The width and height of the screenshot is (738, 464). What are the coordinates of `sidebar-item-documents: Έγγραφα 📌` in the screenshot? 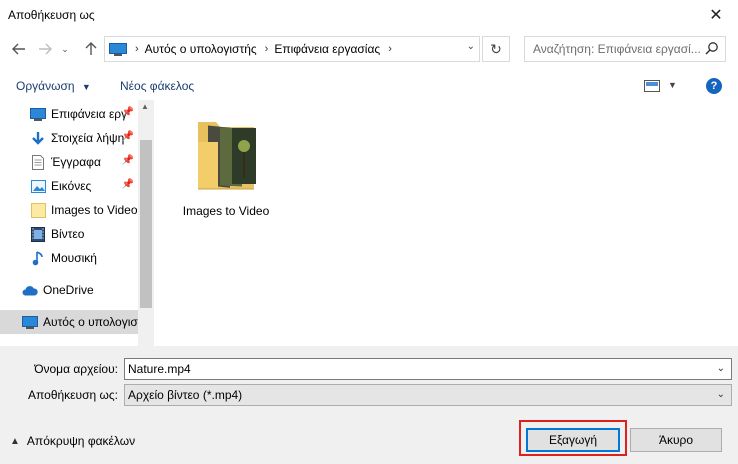 It's located at (69, 162).